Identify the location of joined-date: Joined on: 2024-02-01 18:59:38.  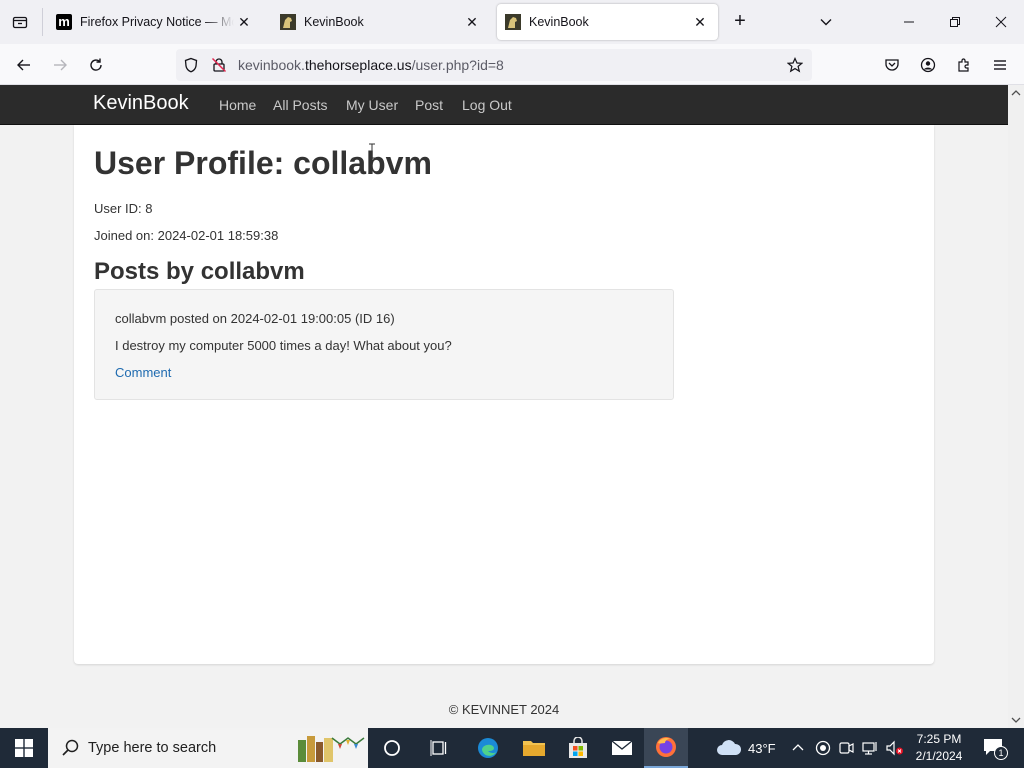
(186, 235).